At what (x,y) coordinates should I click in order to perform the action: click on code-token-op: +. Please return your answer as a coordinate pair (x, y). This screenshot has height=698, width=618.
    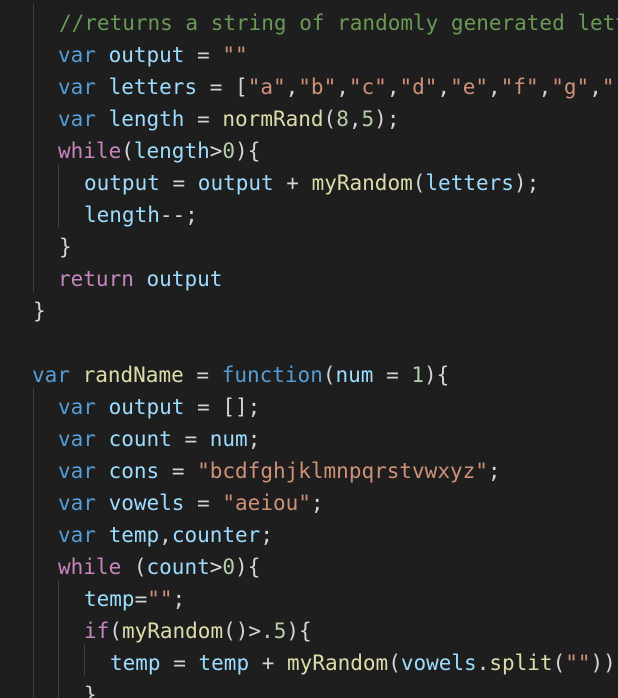
    Looking at the image, I should click on (292, 183).